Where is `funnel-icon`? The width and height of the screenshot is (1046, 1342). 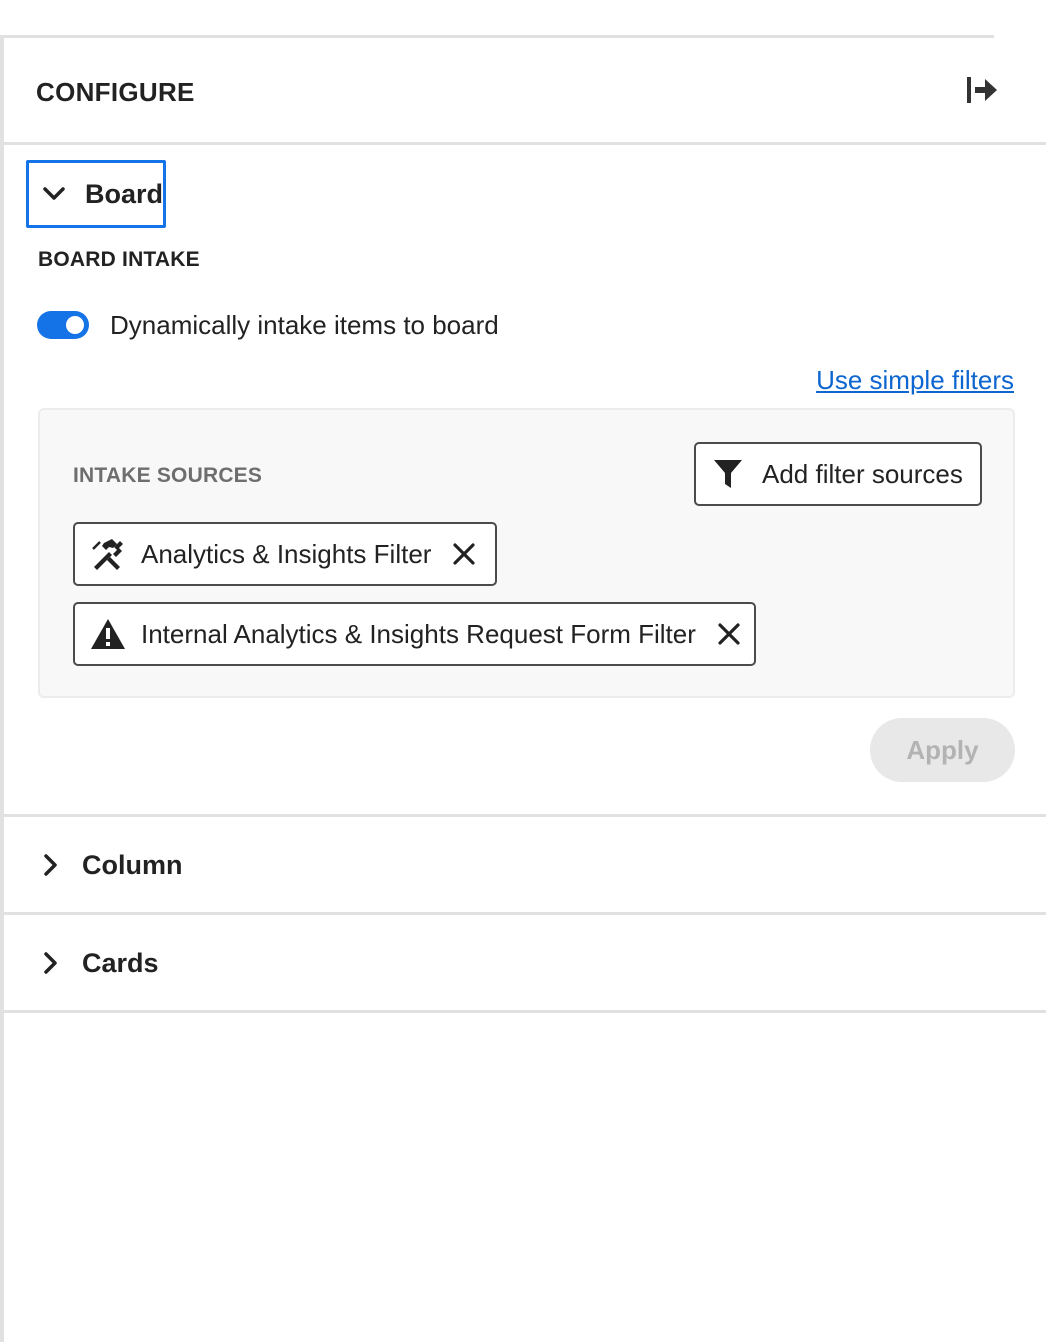 funnel-icon is located at coordinates (728, 474).